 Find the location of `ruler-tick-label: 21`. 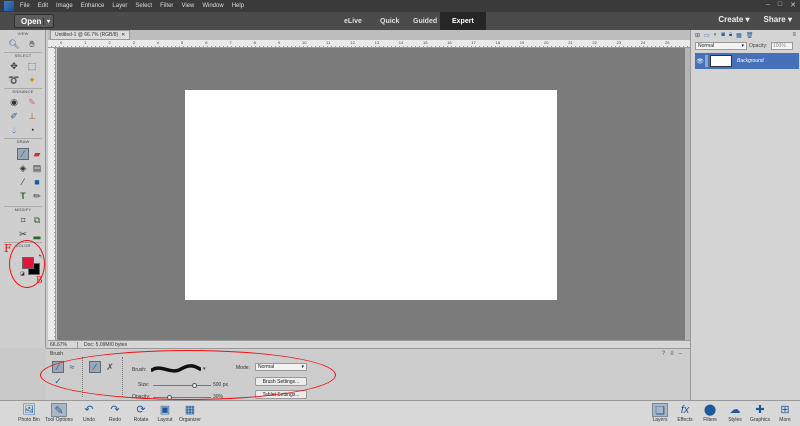

ruler-tick-label: 21 is located at coordinates (570, 42).